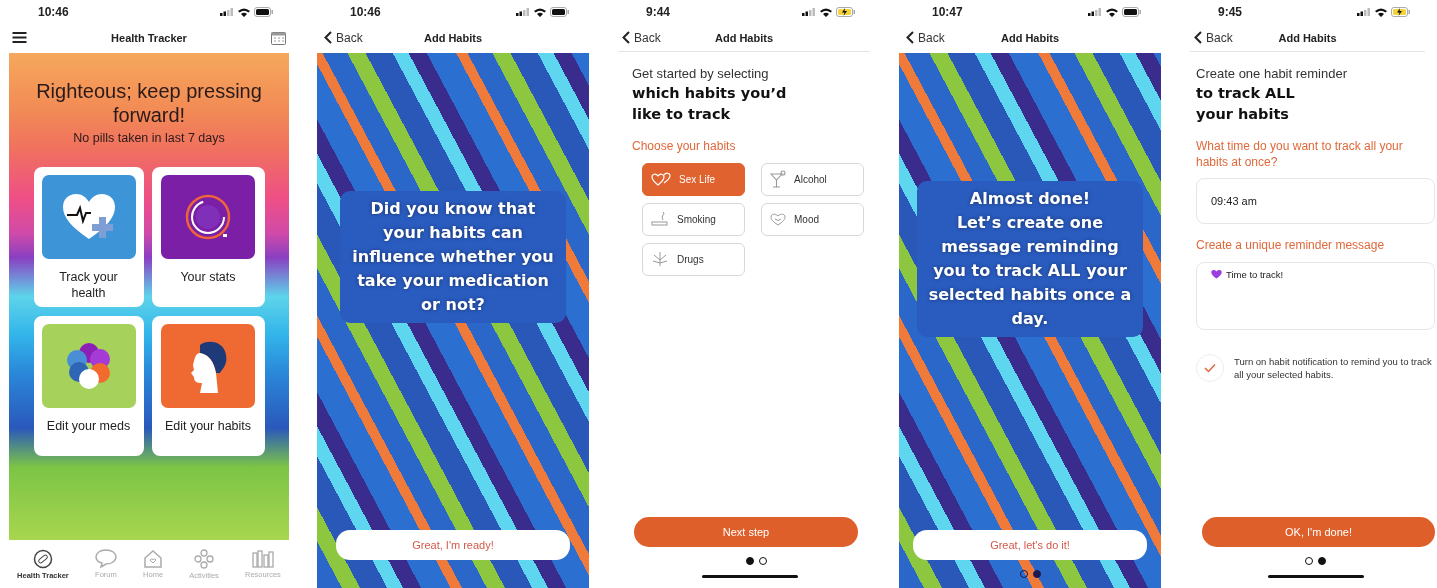 The image size is (1437, 588). Describe the element at coordinates (88, 386) in the screenshot. I see `tile-card: Edit your meds` at that location.